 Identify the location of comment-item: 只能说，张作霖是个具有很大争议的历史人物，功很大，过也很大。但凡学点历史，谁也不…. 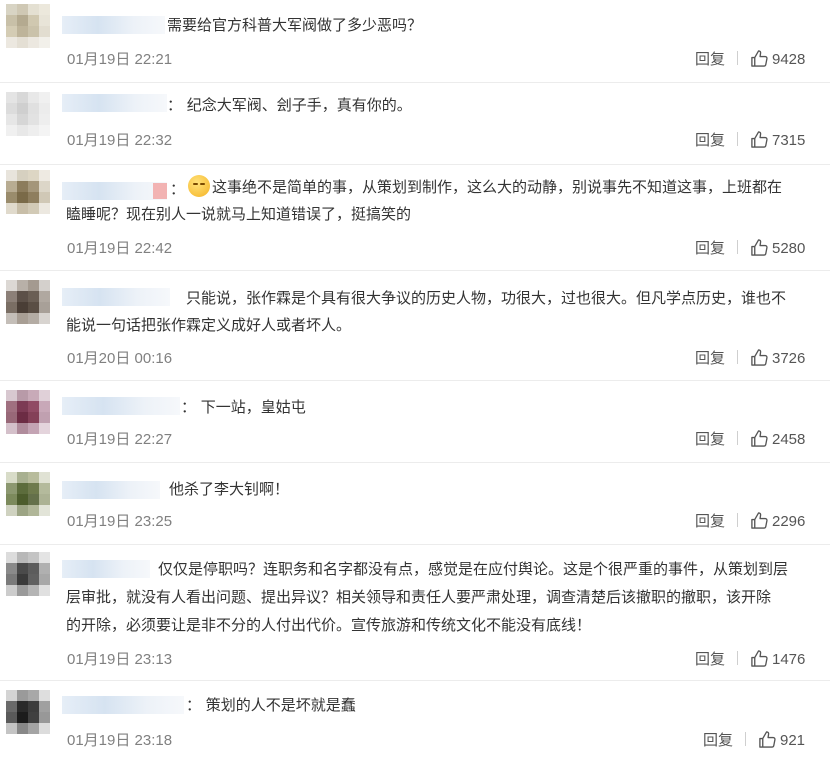
(415, 325).